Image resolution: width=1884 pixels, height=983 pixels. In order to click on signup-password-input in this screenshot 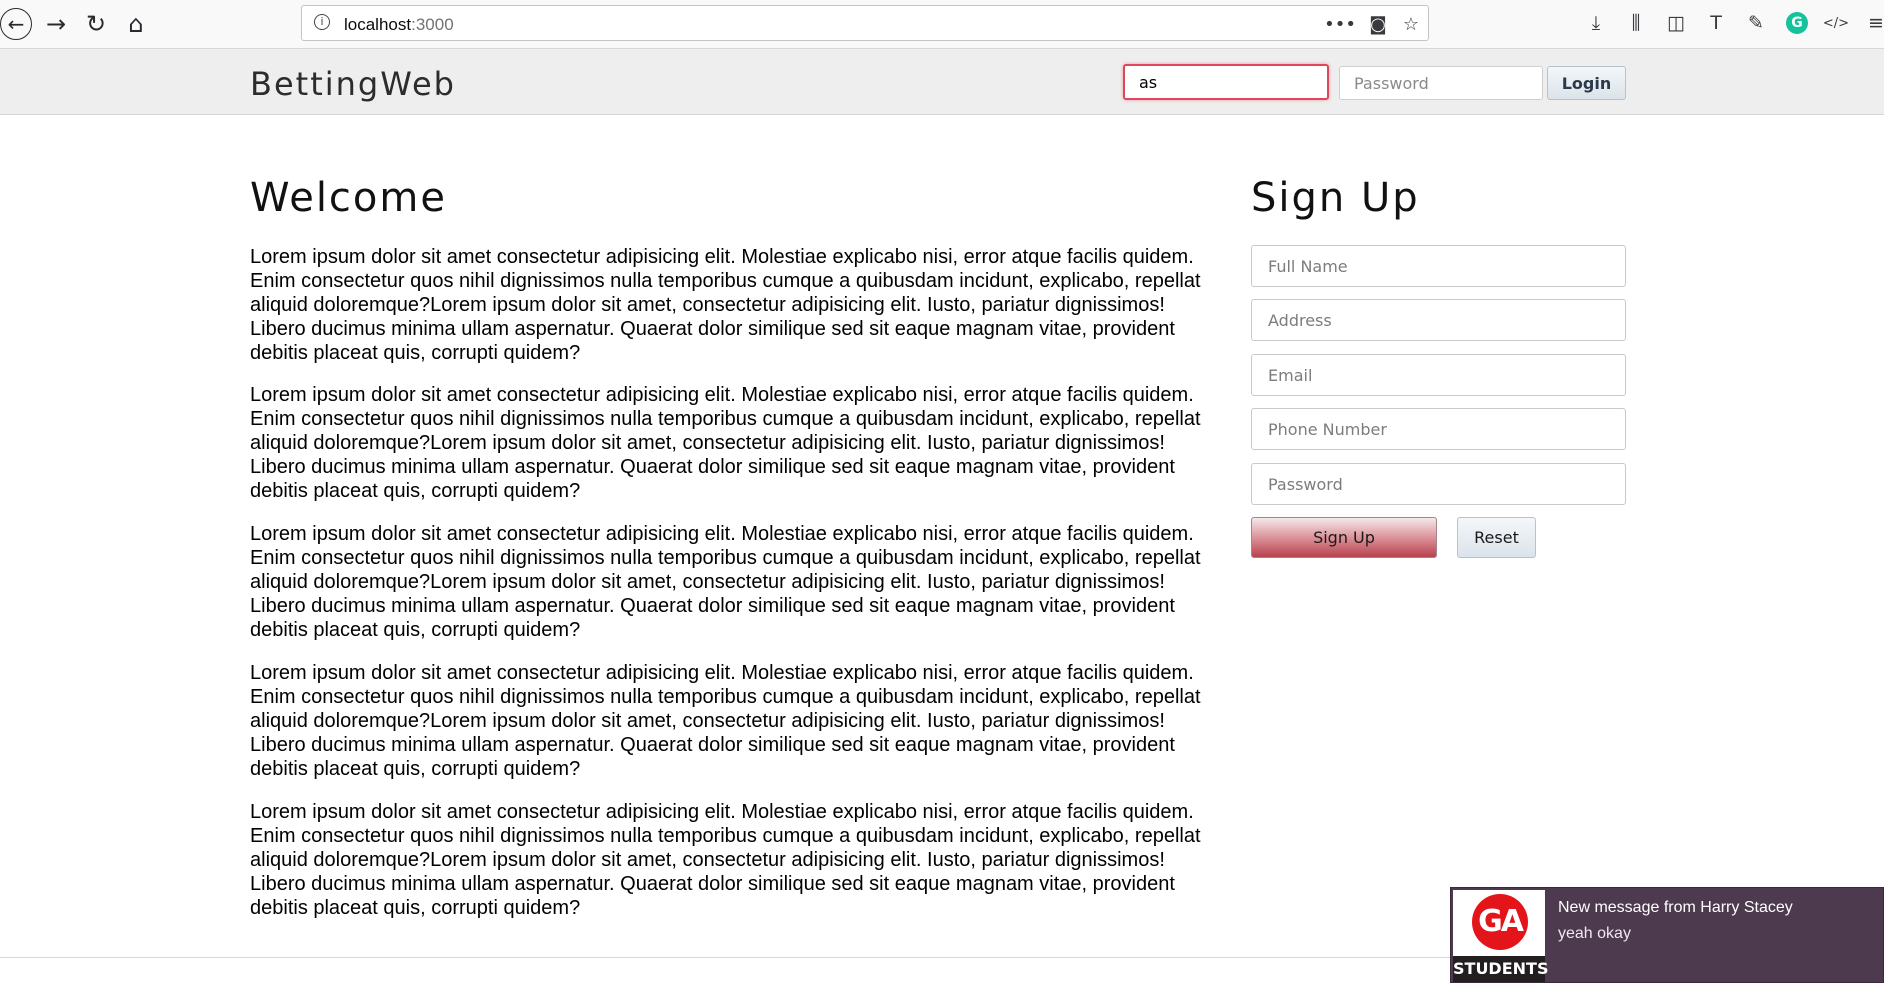, I will do `click(1438, 484)`.